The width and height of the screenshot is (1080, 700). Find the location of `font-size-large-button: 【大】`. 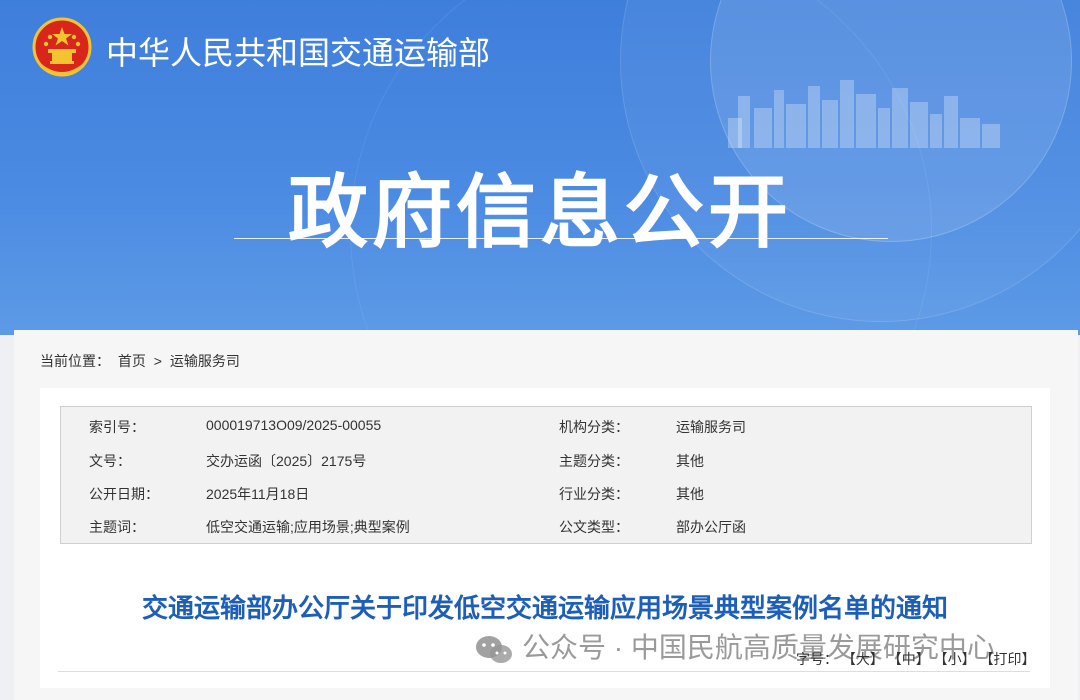

font-size-large-button: 【大】 is located at coordinates (863, 659).